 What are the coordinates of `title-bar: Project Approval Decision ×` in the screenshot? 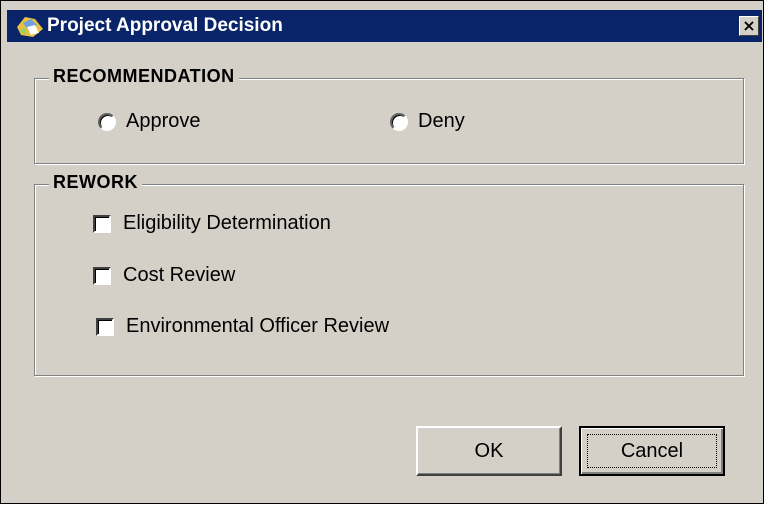 It's located at (384, 26).